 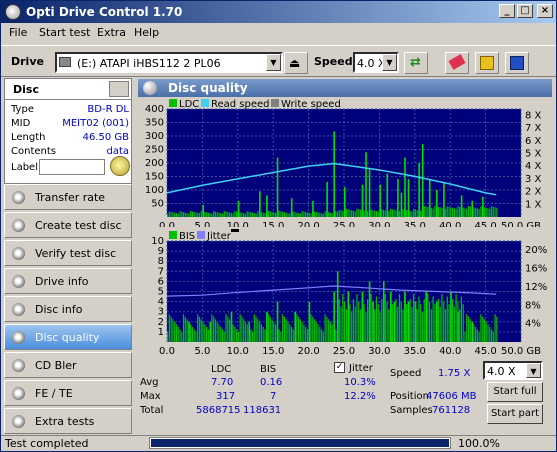 What do you see at coordinates (339, 367) in the screenshot?
I see `jitter-checkbox: ✓` at bounding box center [339, 367].